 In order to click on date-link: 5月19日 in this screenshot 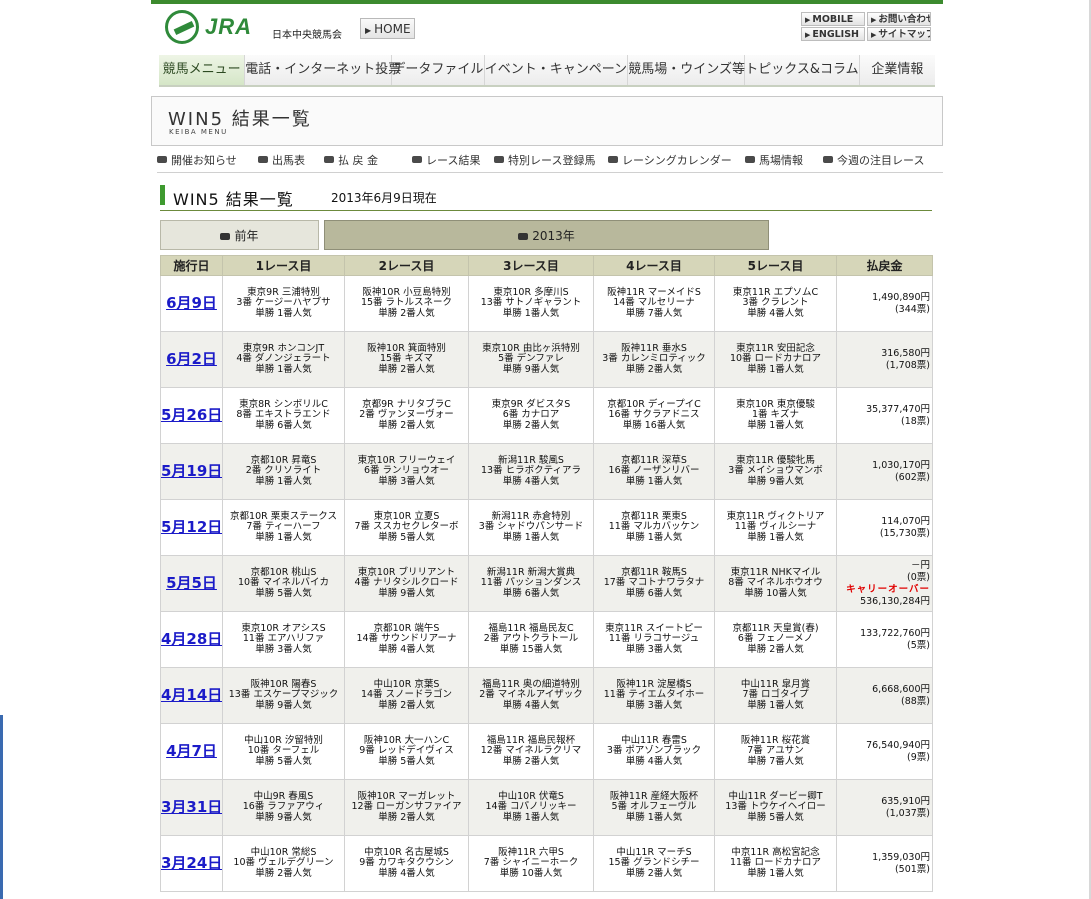, I will do `click(192, 471)`.